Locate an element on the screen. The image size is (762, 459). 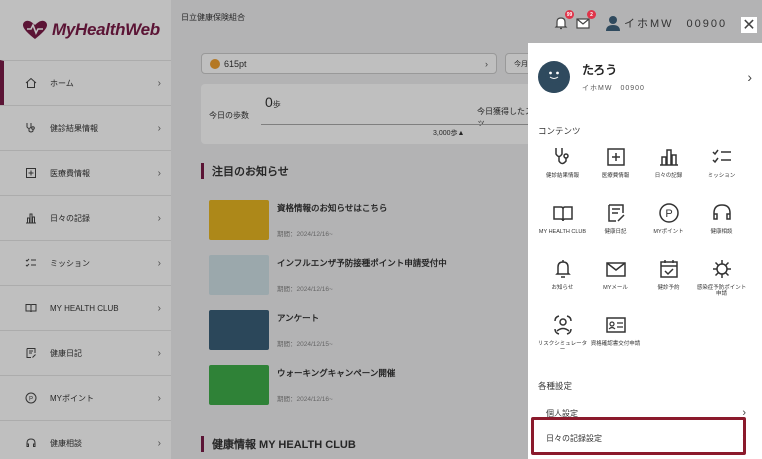
content-item-label: MYメール is located at coordinates (615, 288).